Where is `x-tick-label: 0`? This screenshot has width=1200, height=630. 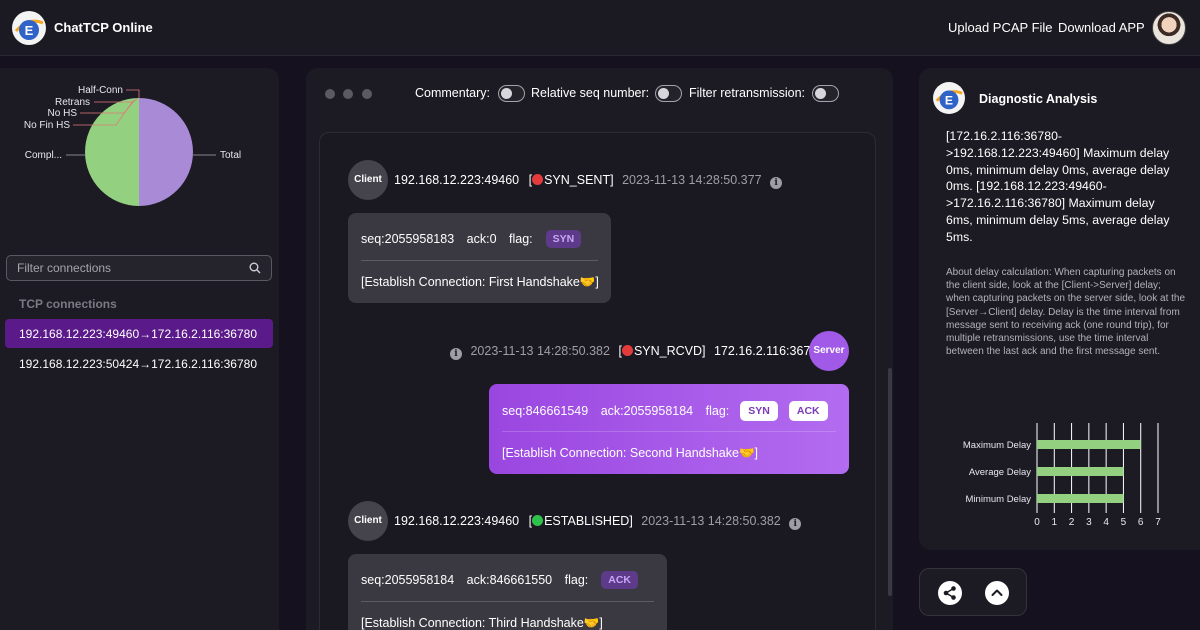
x-tick-label: 0 is located at coordinates (1037, 522).